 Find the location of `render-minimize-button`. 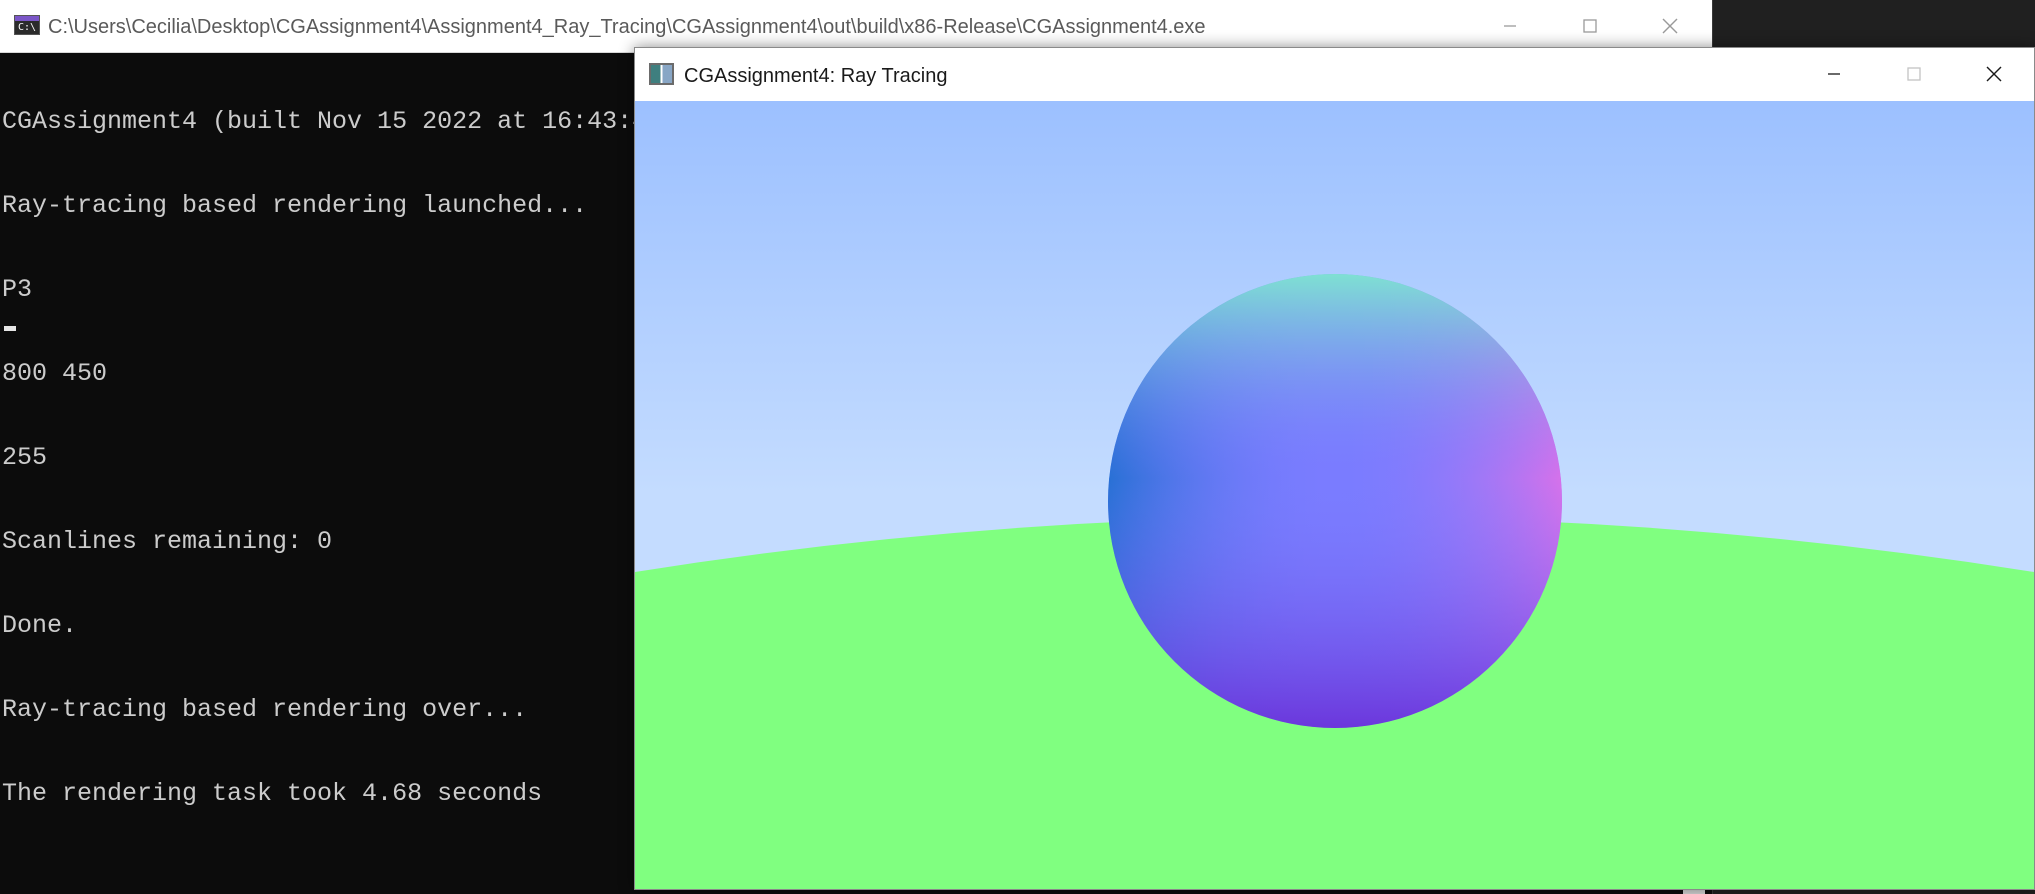

render-minimize-button is located at coordinates (1834, 74).